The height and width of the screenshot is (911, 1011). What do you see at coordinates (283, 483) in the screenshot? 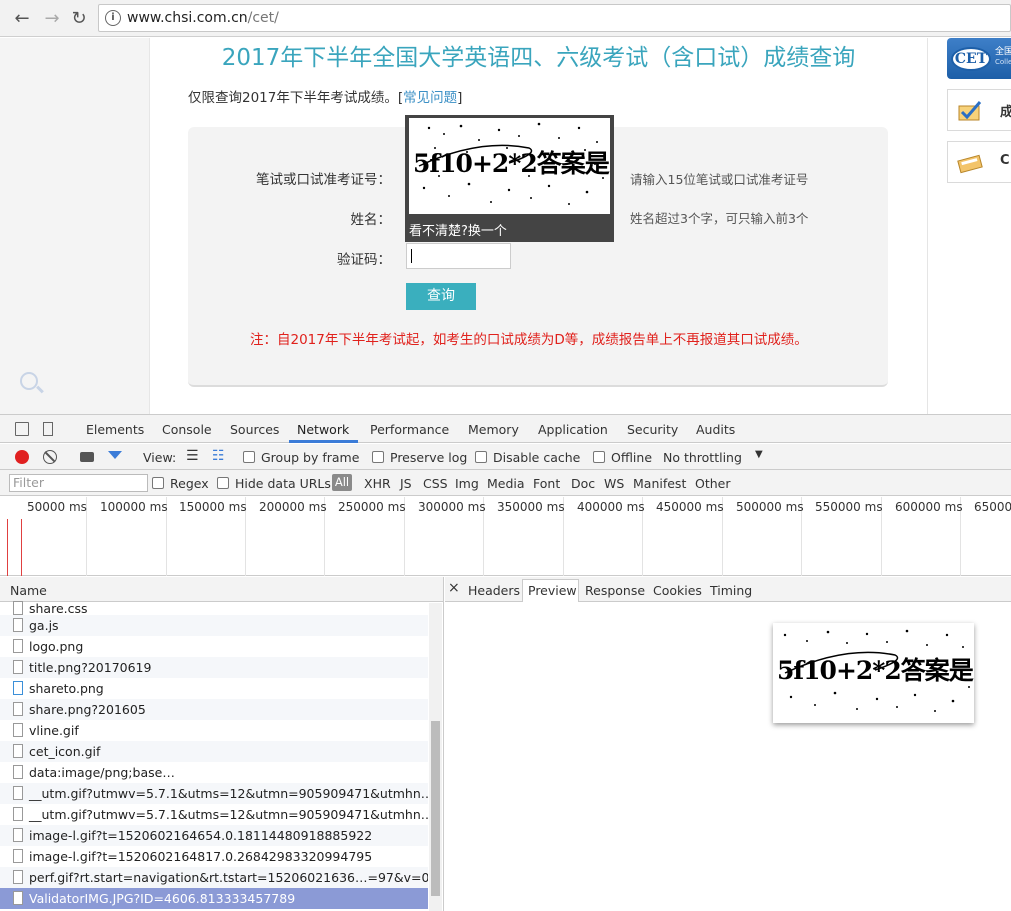
I see `hide-data-urls-label: Hide data URLs` at bounding box center [283, 483].